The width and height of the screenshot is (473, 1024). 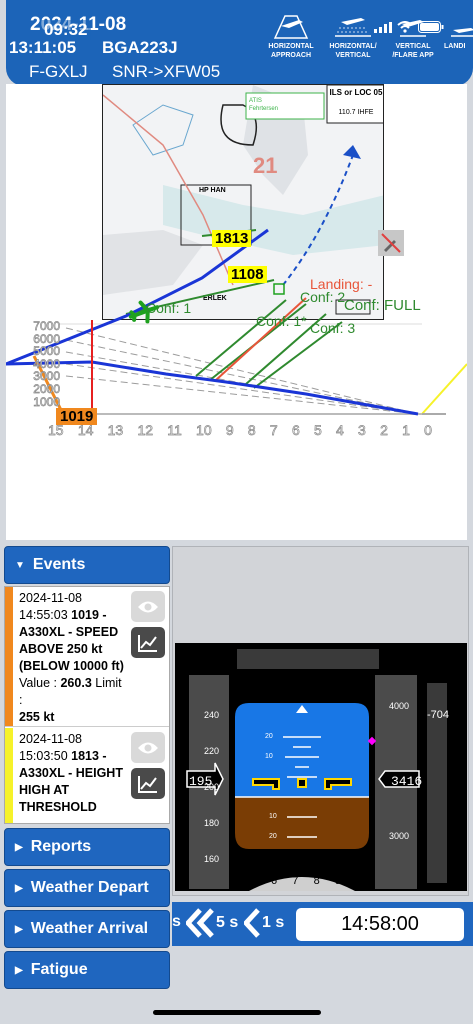 I want to click on reports-menu-button: ▶ Reports, so click(x=87, y=847).